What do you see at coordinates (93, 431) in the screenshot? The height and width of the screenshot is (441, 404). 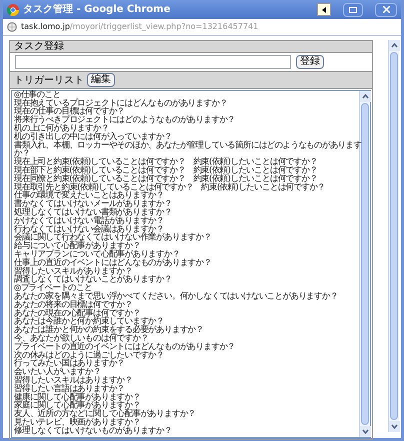 I see `list-line: 修理しなくてはいけないものがありますか？` at bounding box center [93, 431].